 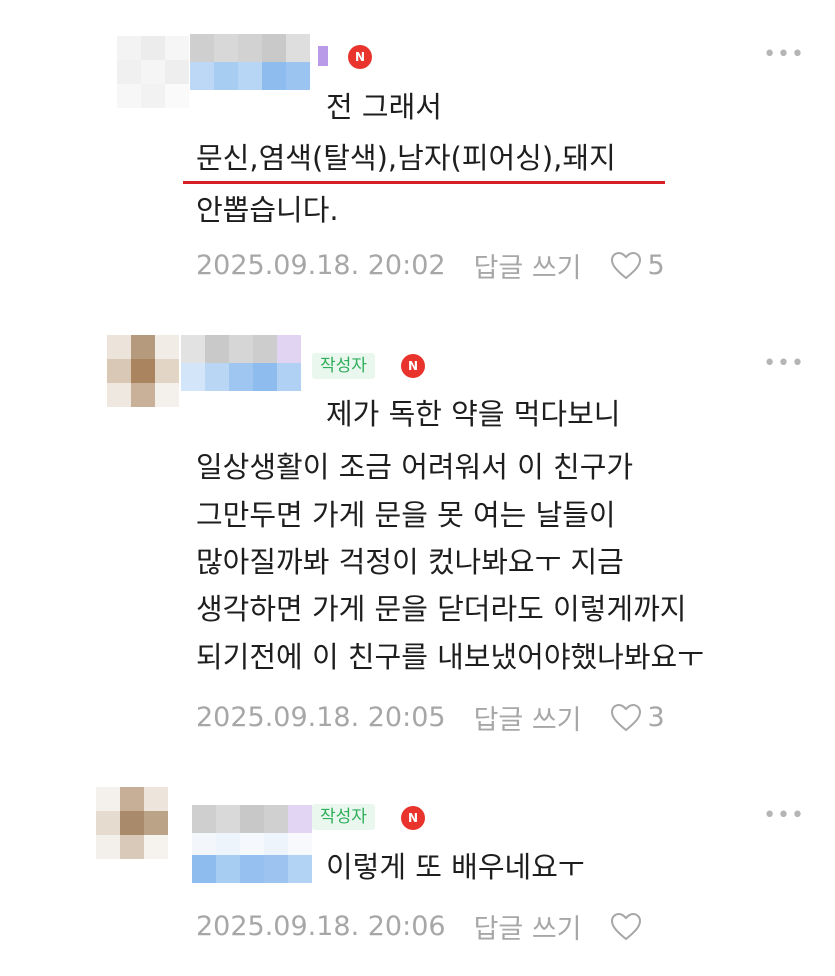 I want to click on nickname-mark, so click(x=323, y=56).